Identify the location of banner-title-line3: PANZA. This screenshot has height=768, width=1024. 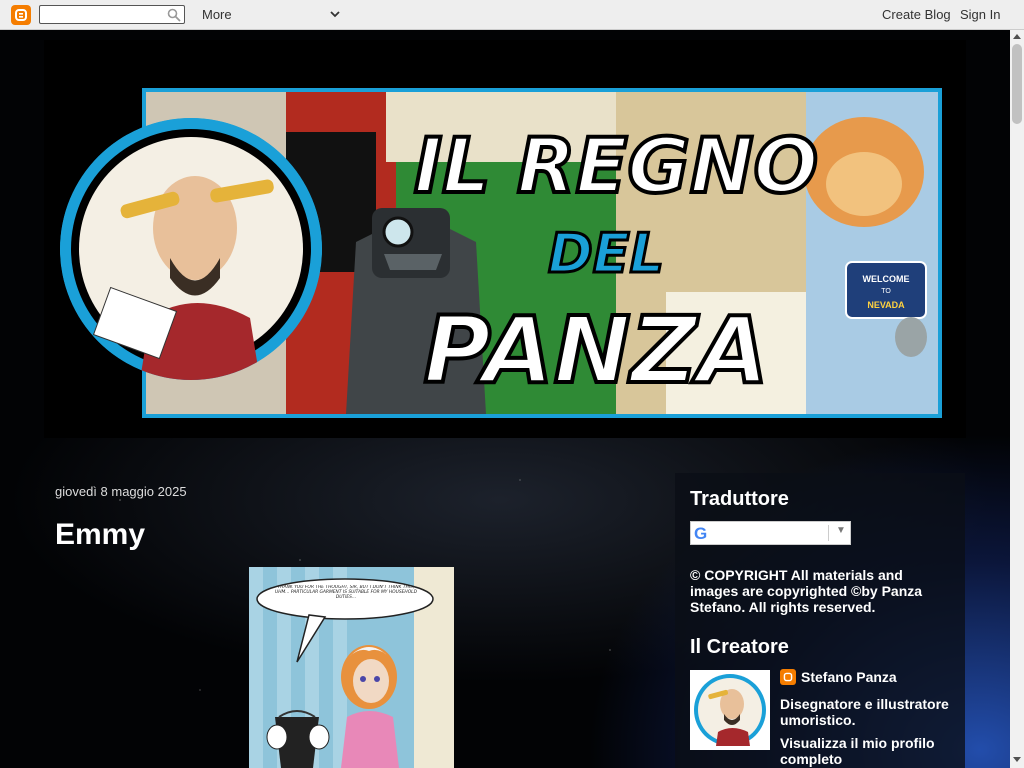
(595, 350).